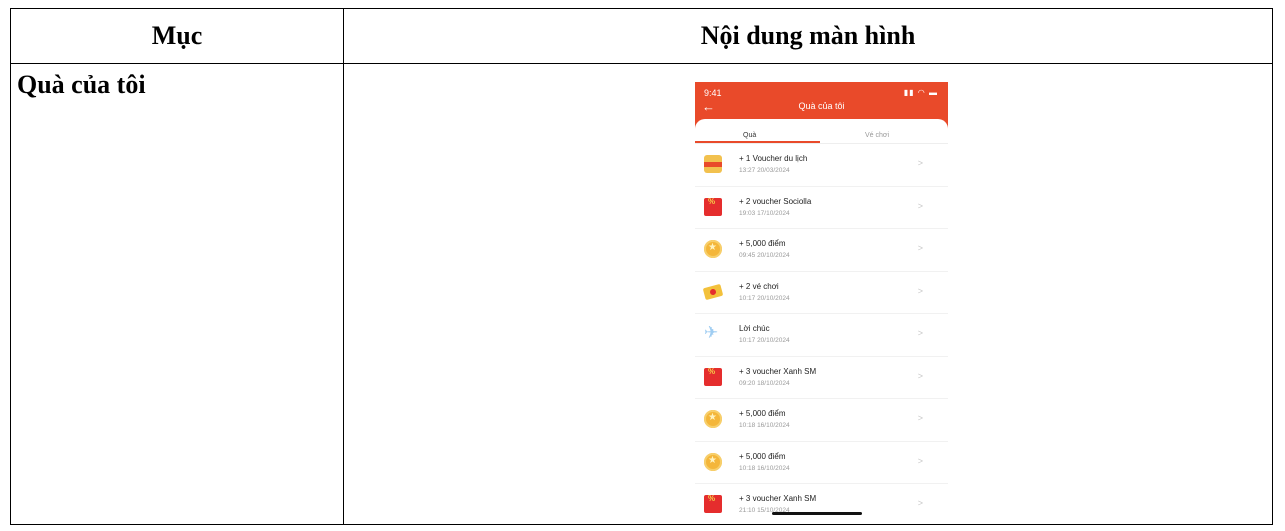  Describe the element at coordinates (821, 293) in the screenshot. I see `list-item: + 2 vé chơi 10:17 20/10/2024 >` at that location.